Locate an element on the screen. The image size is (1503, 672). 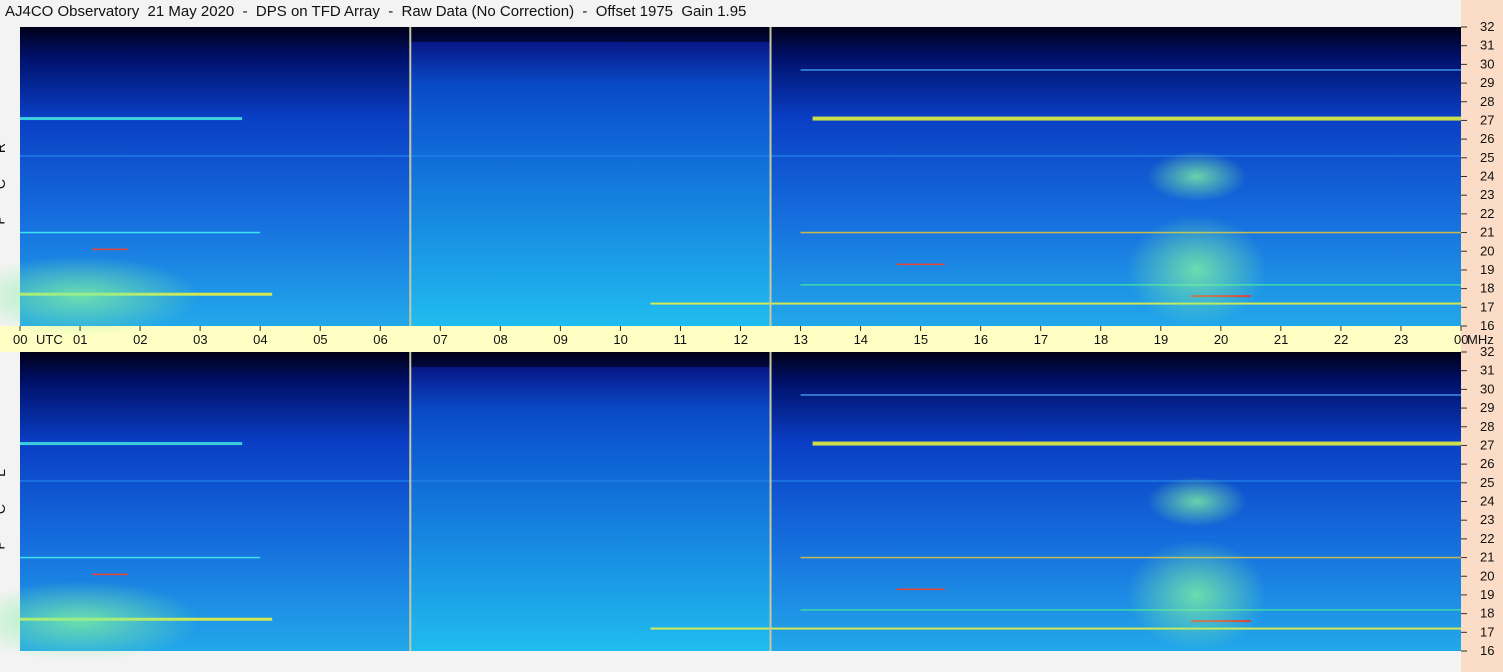
time-tick-label: 13 is located at coordinates (801, 339).